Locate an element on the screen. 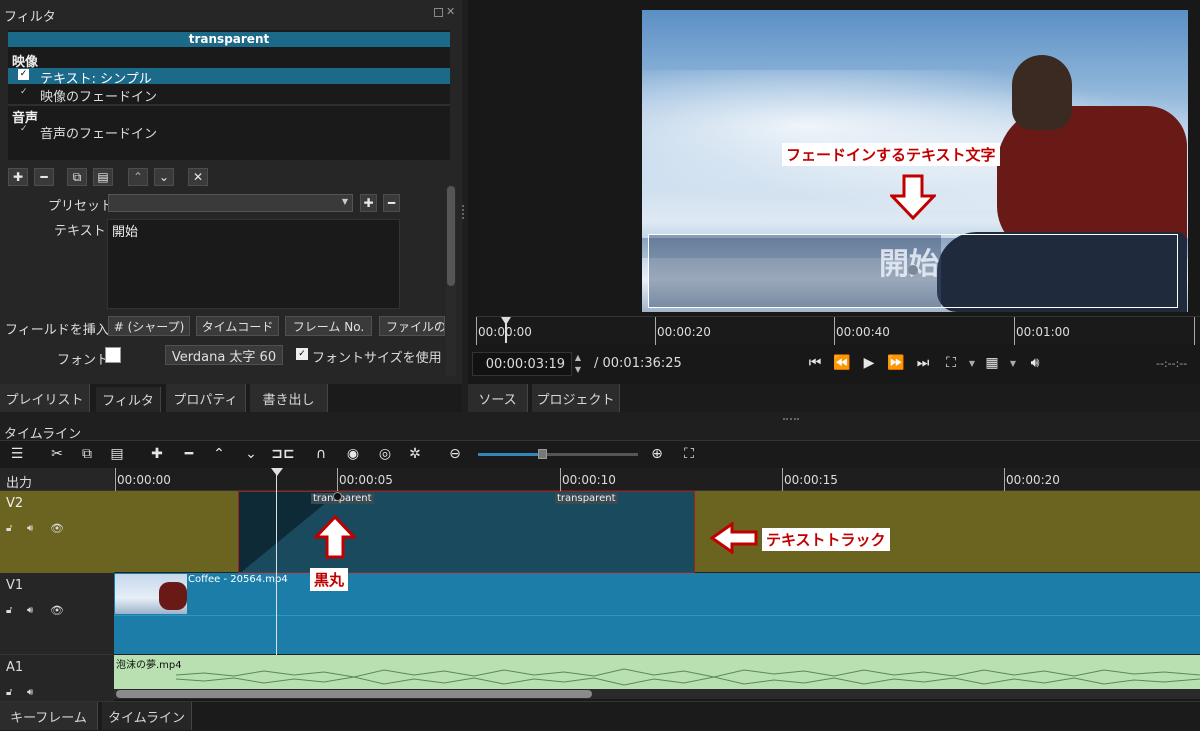  track-header-v1: V1 🔓︎ 🔊︎ 👁︎ is located at coordinates (57, 614).